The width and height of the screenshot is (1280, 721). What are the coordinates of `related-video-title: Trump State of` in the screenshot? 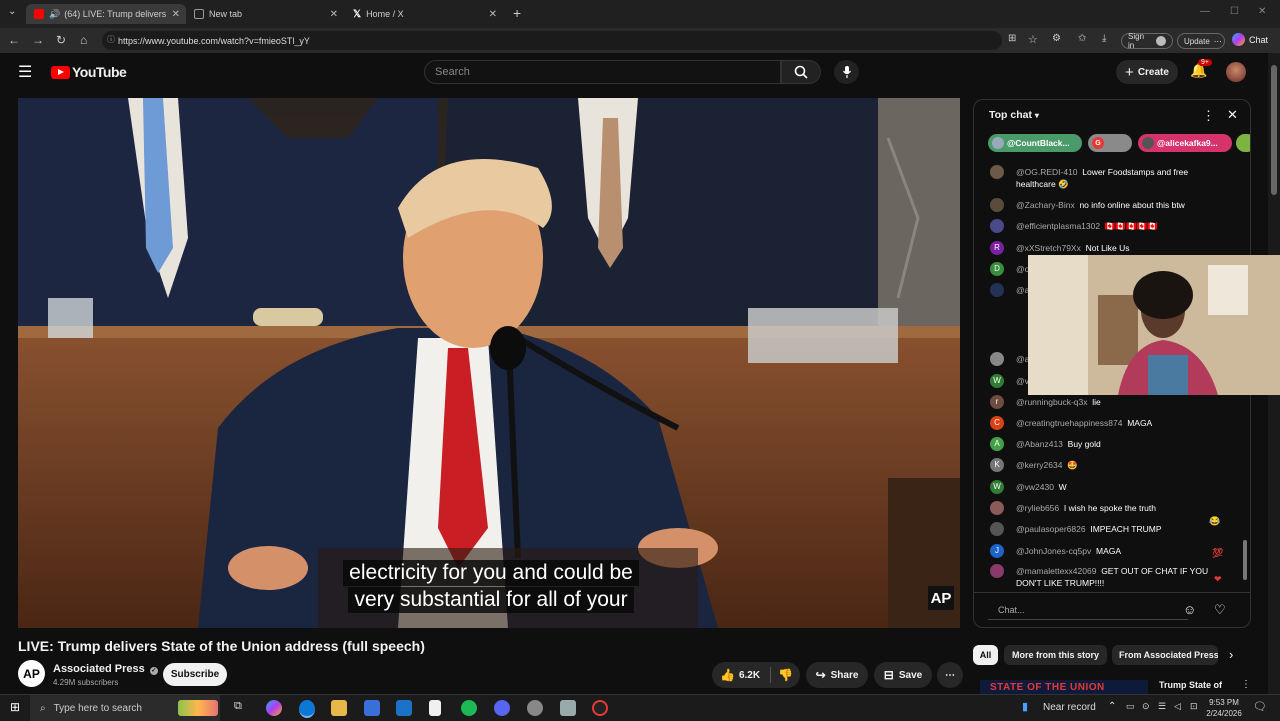 It's located at (1190, 685).